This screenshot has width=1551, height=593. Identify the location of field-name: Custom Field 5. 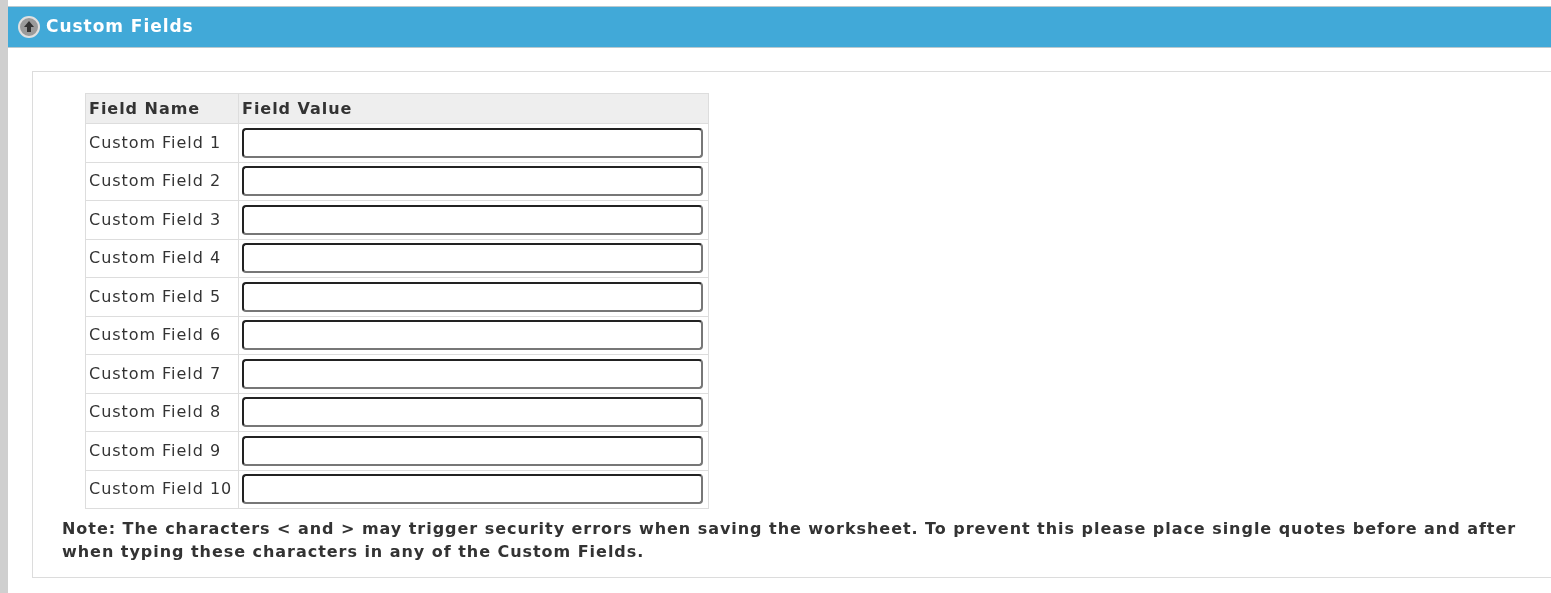
(162, 296).